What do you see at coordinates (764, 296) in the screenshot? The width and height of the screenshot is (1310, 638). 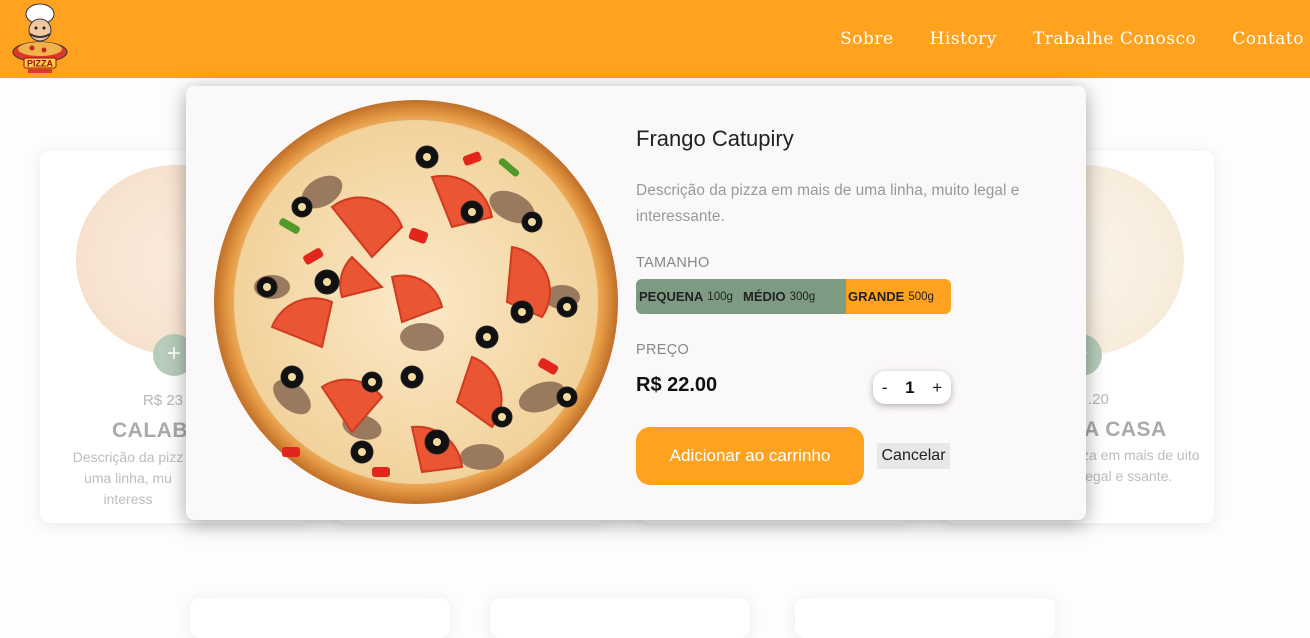 I see `size-name: MÉDIO` at bounding box center [764, 296].